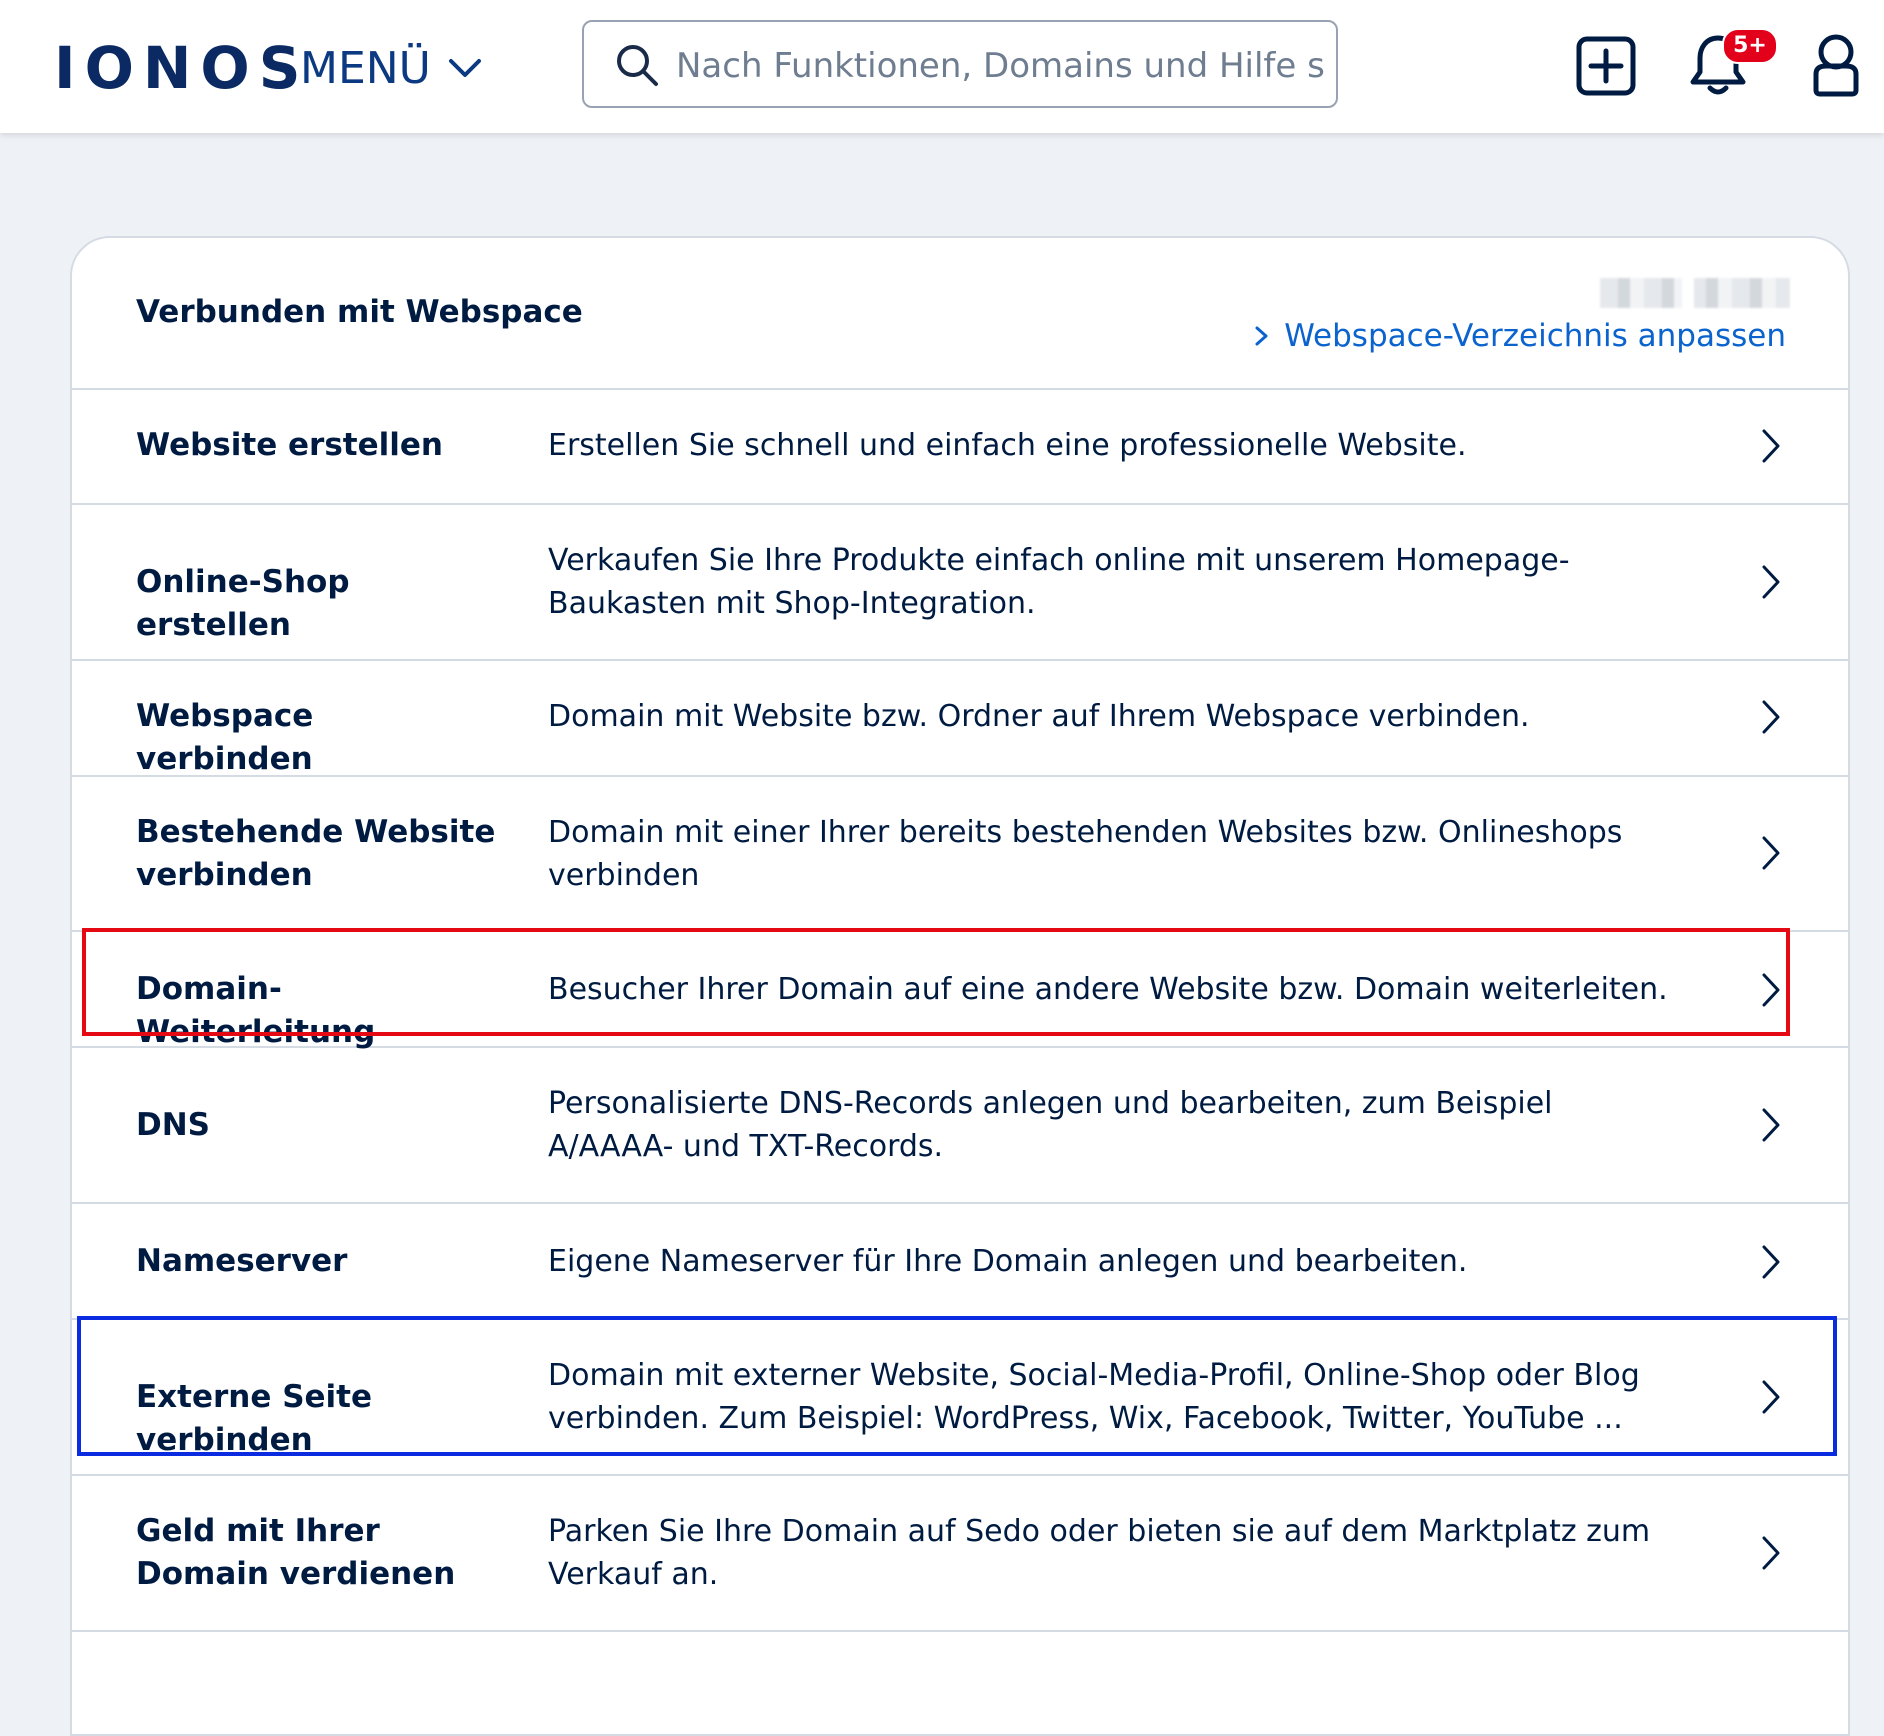  Describe the element at coordinates (254, 1418) in the screenshot. I see `row-label: Externe Seite verbinden` at that location.